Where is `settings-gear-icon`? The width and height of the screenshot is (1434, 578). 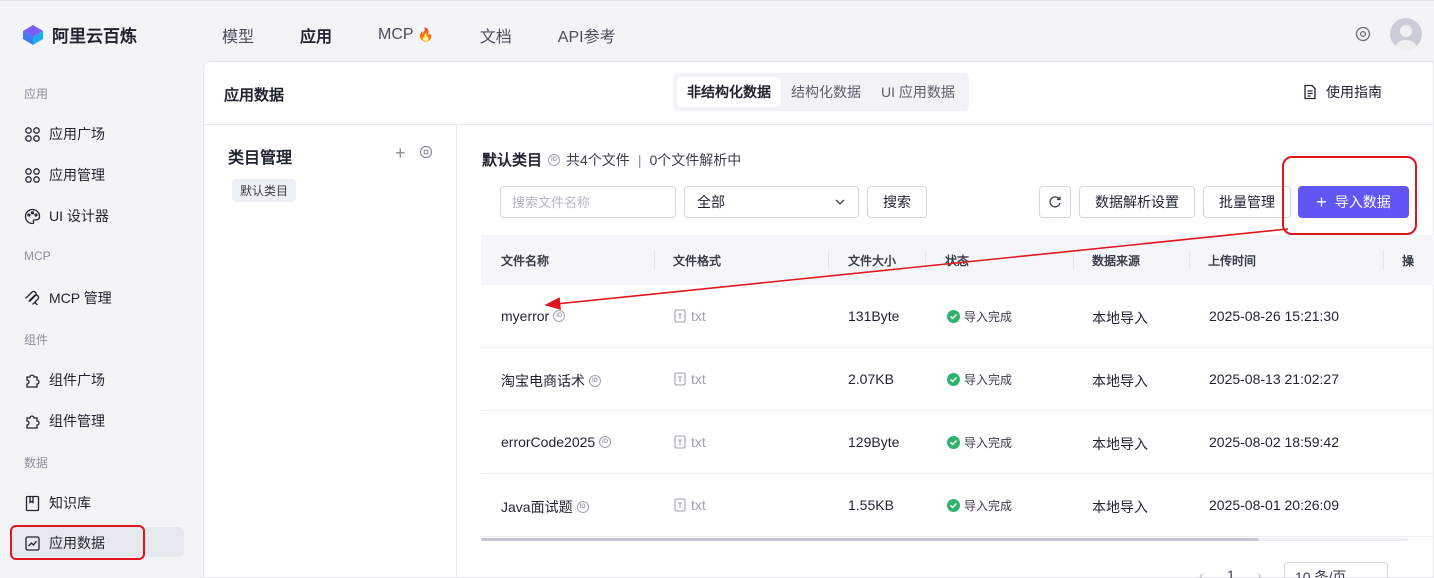 settings-gear-icon is located at coordinates (1363, 34).